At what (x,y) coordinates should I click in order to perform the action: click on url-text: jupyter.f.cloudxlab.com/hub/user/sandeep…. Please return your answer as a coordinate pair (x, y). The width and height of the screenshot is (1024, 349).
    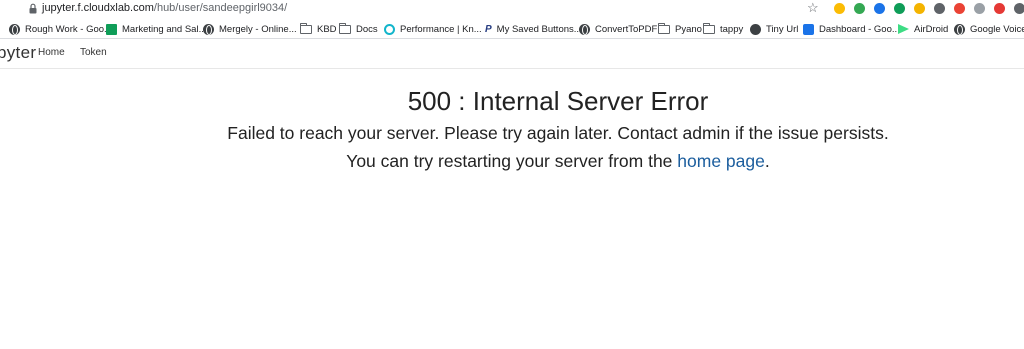
    Looking at the image, I should click on (164, 8).